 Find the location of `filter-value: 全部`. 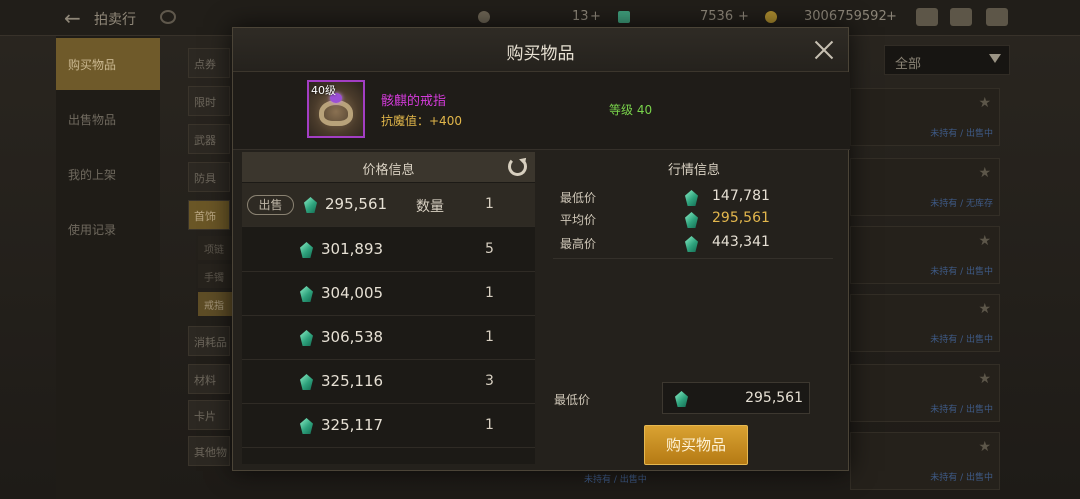

filter-value: 全部 is located at coordinates (908, 64).